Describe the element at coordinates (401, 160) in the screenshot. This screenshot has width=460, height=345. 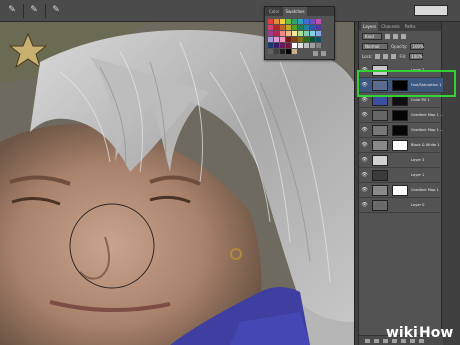
I see `layer-row: 👁 Layer 3` at that location.